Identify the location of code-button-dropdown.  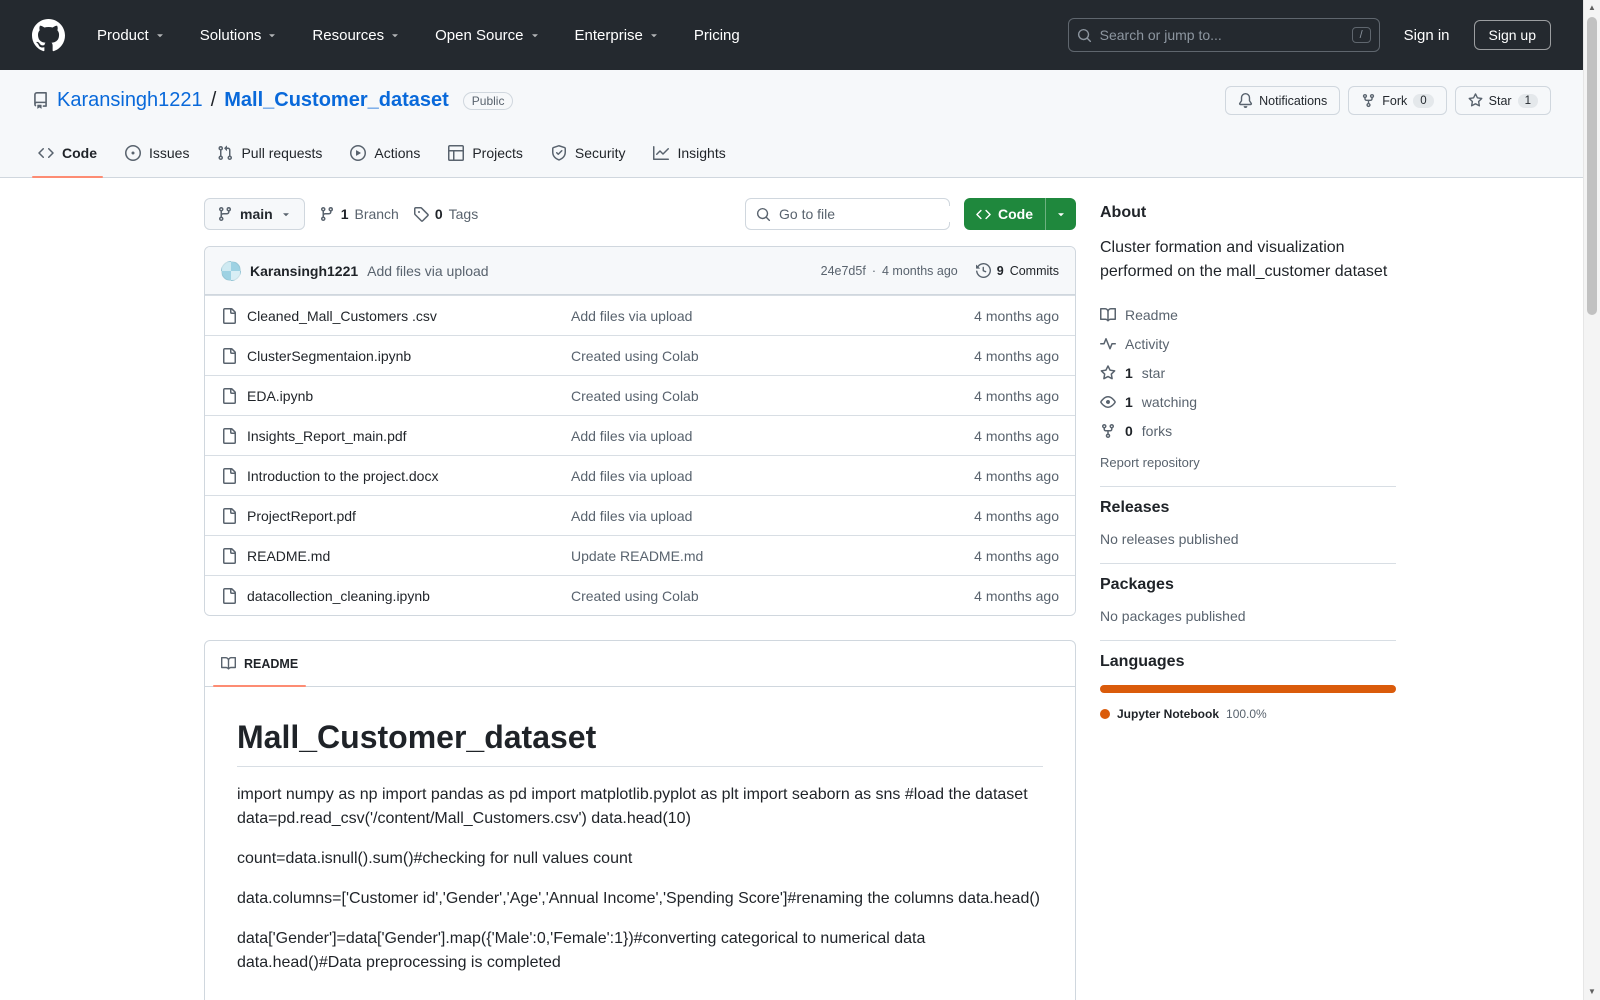
(1060, 214).